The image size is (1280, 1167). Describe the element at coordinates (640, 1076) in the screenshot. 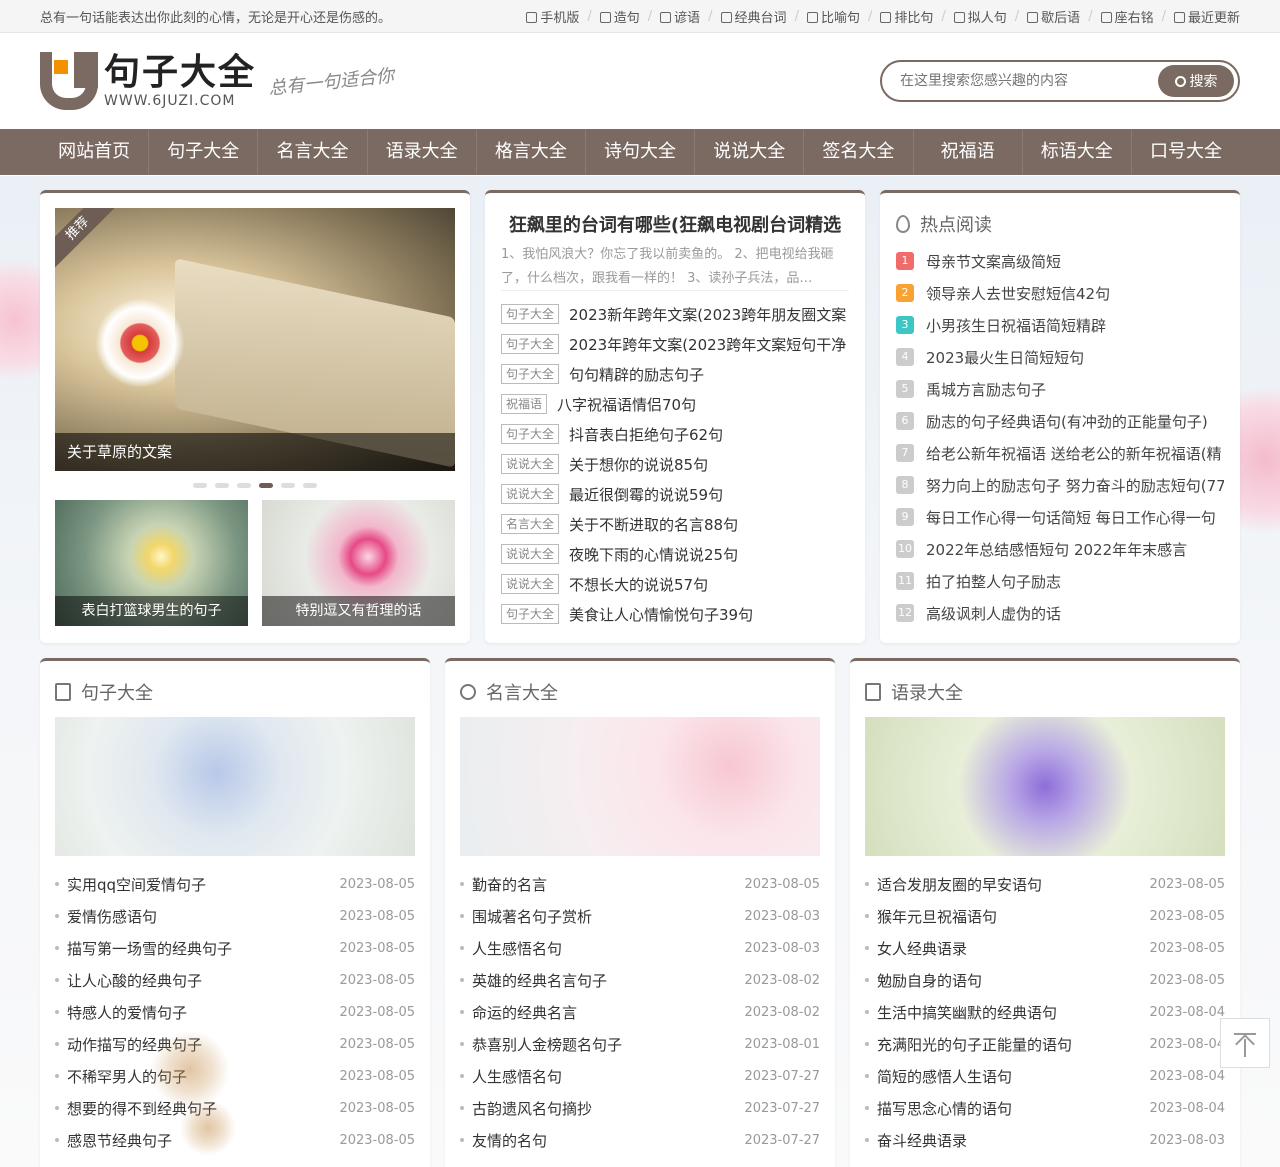

I see `list-item: 人生感悟名句 2023-07-27` at that location.